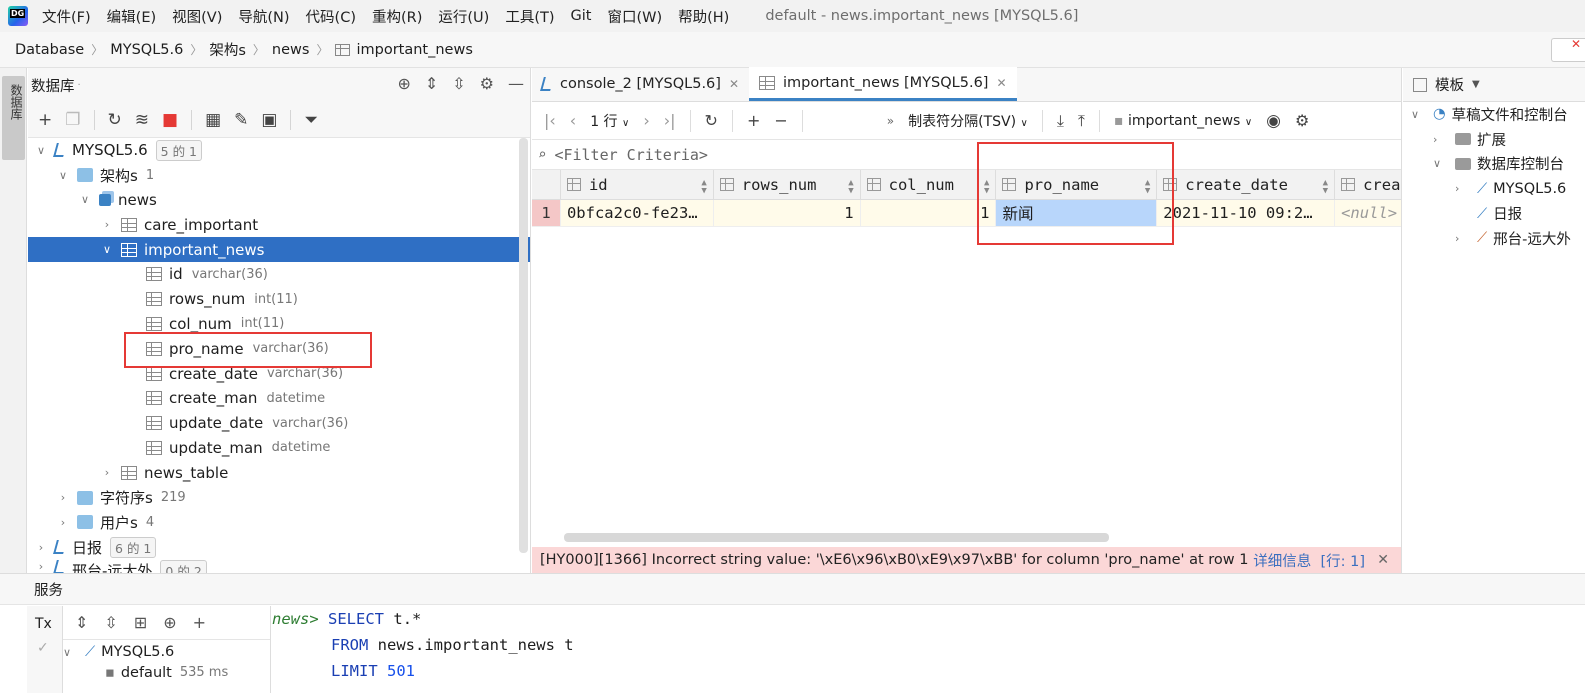 This screenshot has width=1585, height=693. I want to click on menu-help: 帮助(H), so click(703, 16).